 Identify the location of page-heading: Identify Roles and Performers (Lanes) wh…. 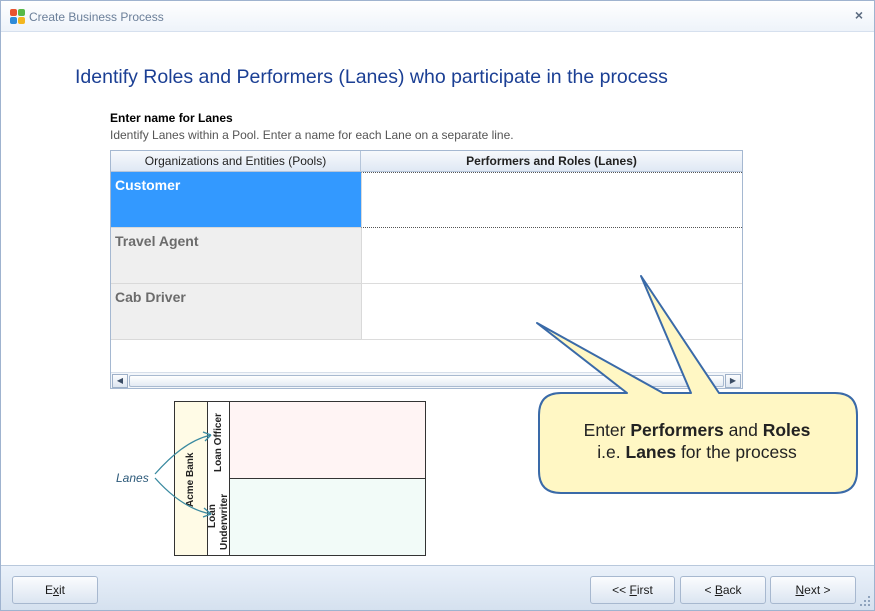
(371, 77).